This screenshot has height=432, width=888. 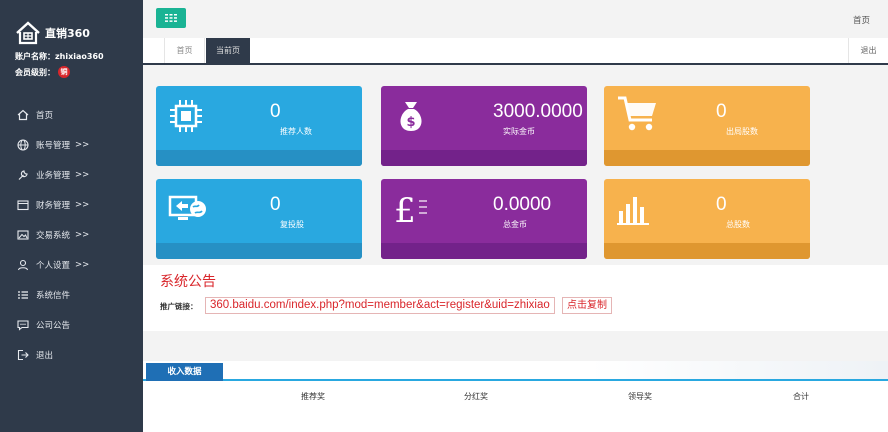 I want to click on stat-card-total-shares: 0 总股数, so click(x=707, y=219).